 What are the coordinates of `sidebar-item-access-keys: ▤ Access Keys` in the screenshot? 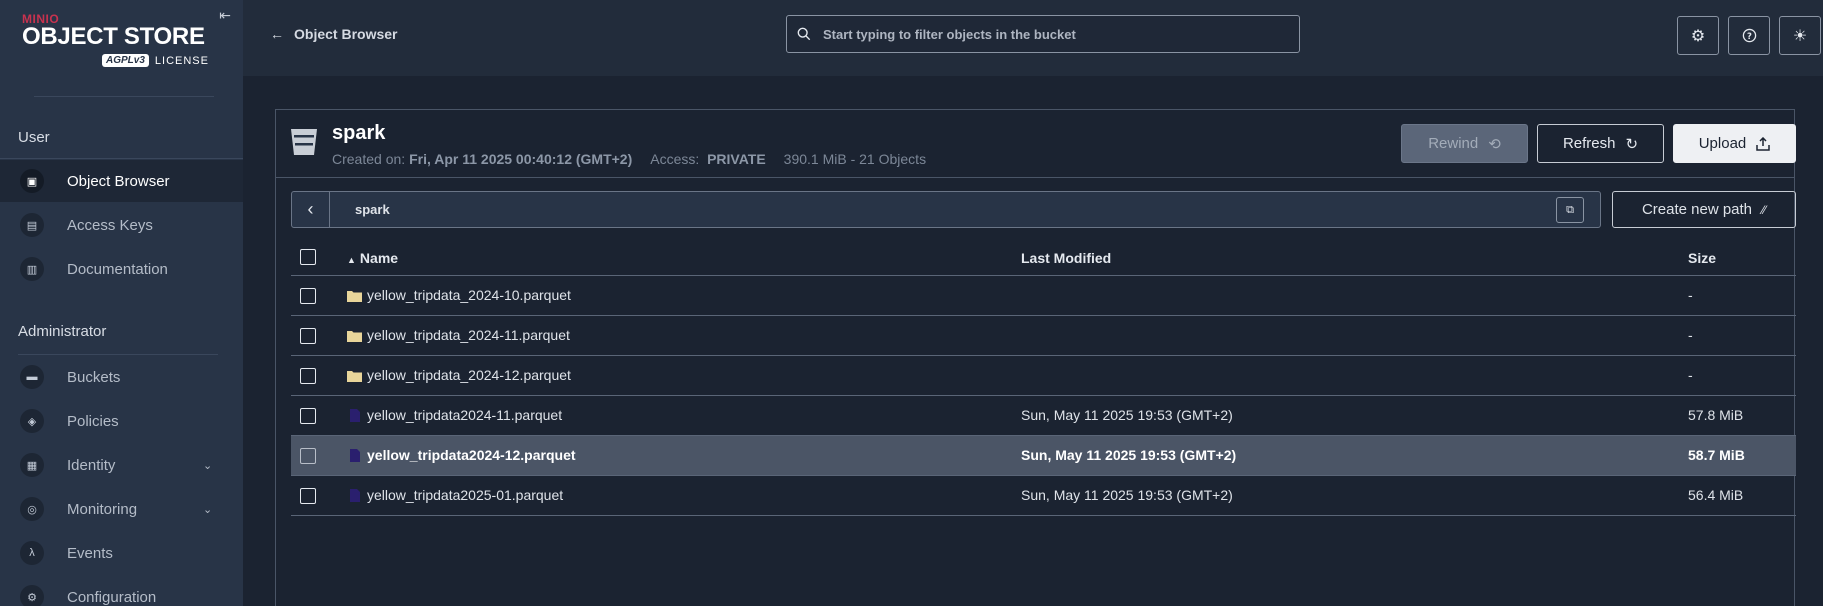 It's located at (121, 225).